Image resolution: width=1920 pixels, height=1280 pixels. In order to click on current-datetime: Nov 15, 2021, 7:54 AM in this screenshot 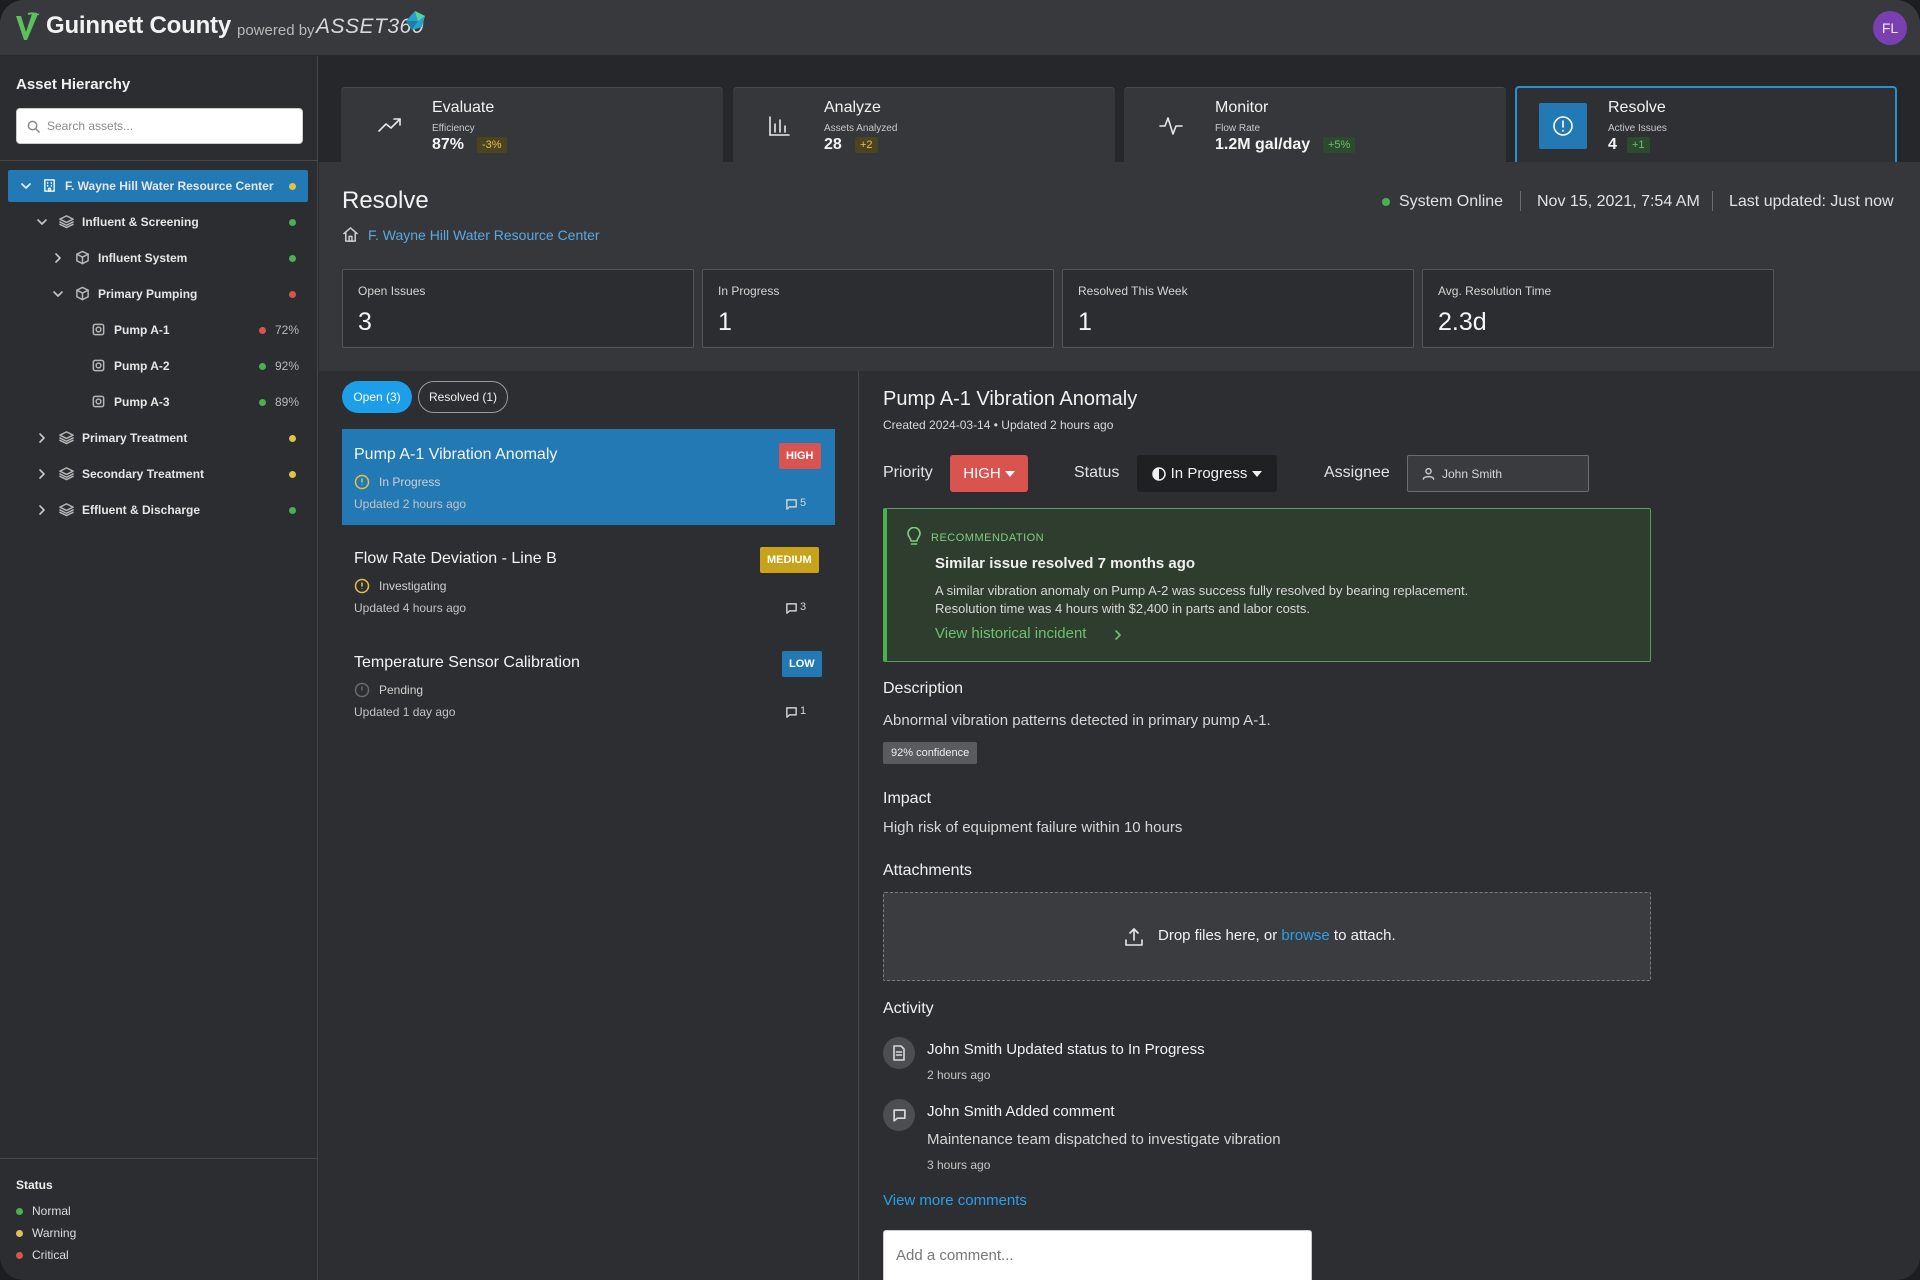, I will do `click(1618, 201)`.